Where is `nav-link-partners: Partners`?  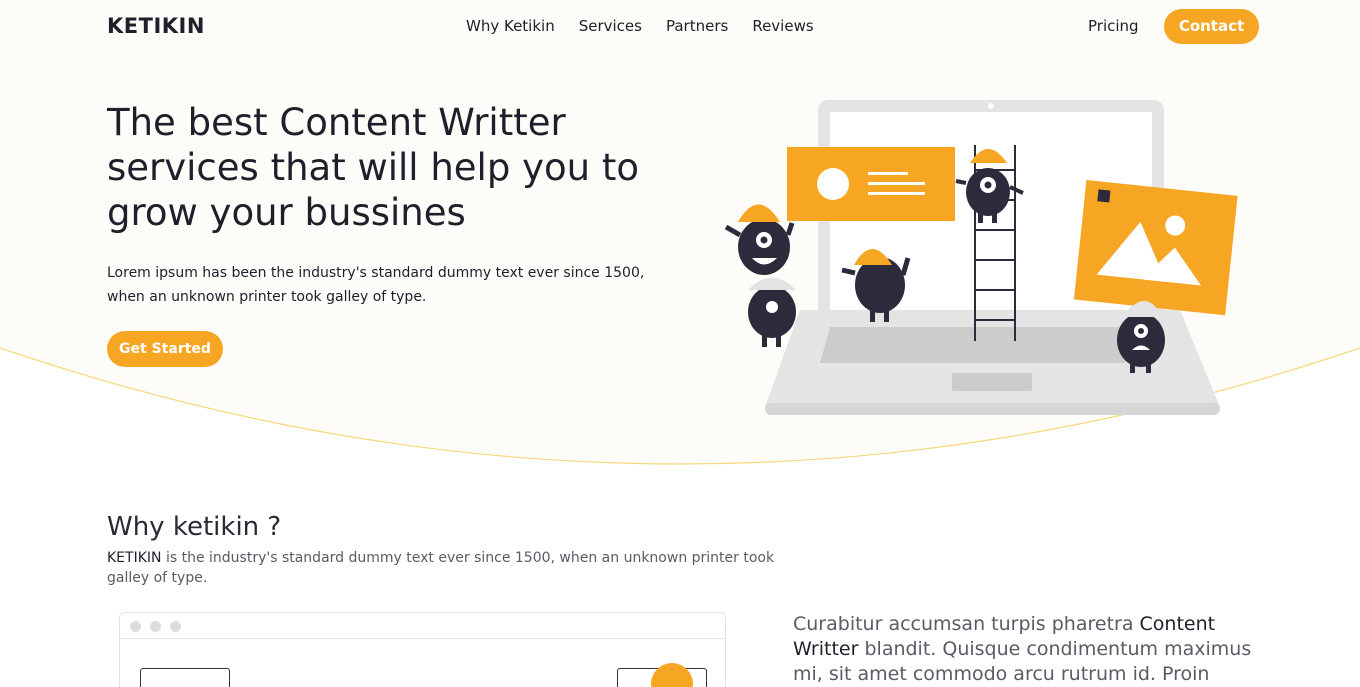 nav-link-partners: Partners is located at coordinates (697, 26).